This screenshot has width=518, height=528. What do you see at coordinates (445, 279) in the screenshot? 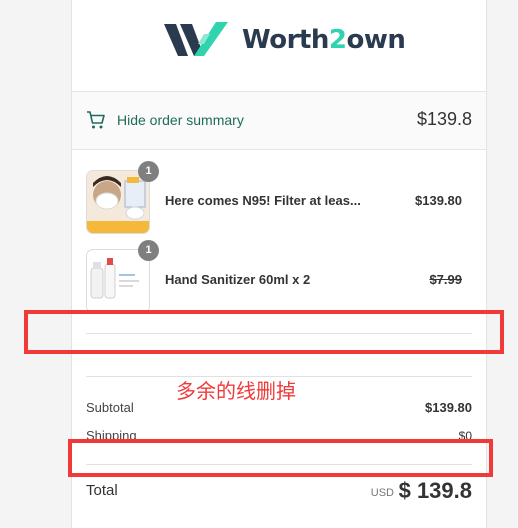
I see `item-price: $7.99` at bounding box center [445, 279].